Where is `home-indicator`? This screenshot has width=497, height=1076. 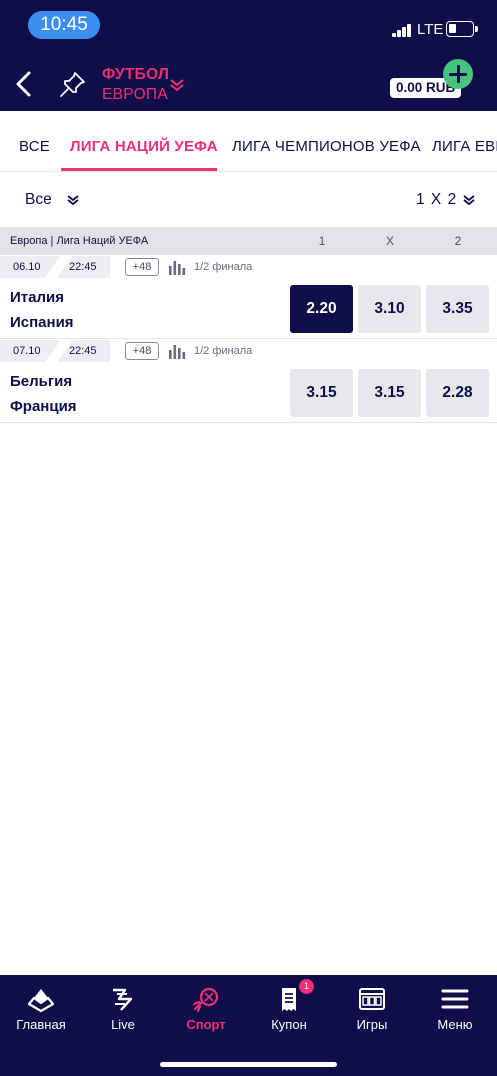
home-indicator is located at coordinates (248, 1064).